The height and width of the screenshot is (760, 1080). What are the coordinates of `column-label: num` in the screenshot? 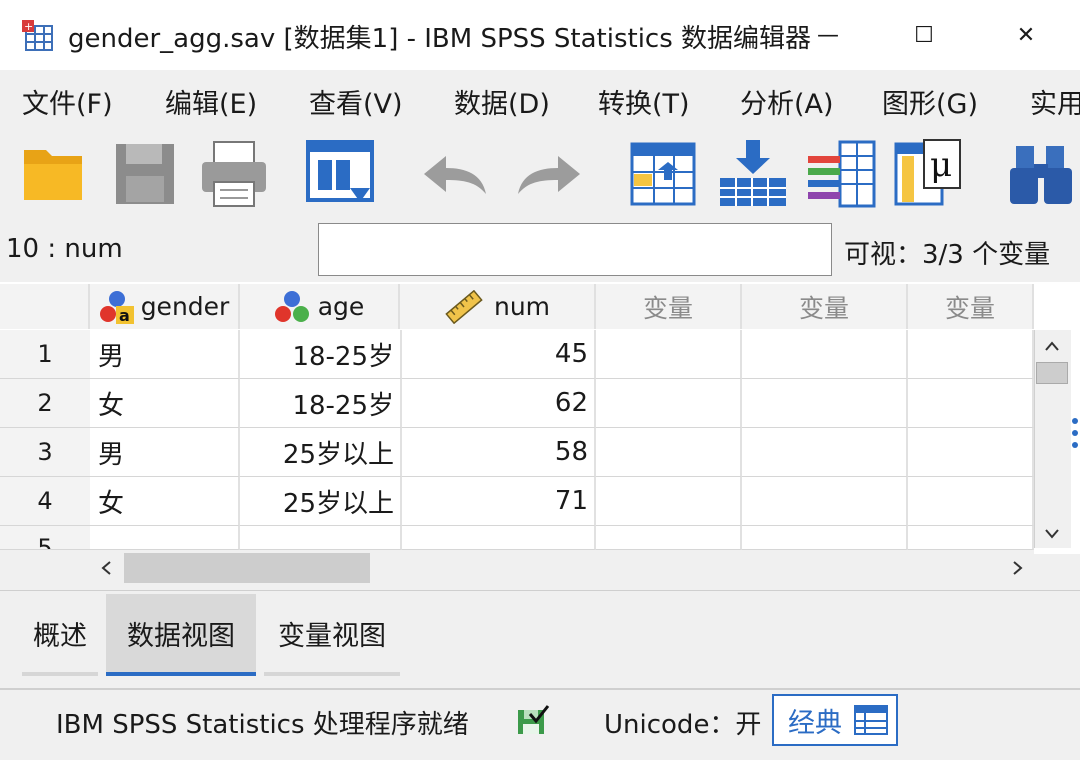 It's located at (522, 306).